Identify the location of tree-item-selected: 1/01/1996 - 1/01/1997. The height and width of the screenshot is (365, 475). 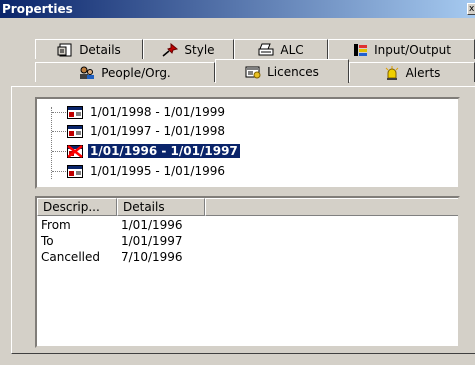
(153, 151).